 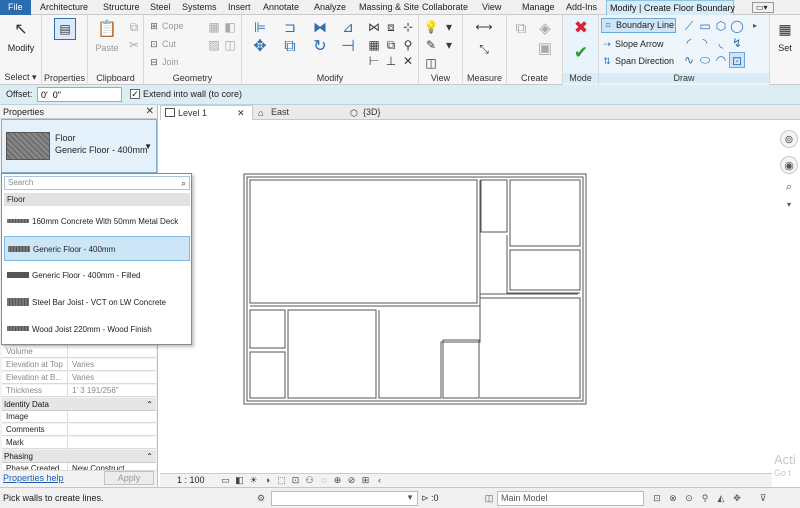 I want to click on tab-collaborate: Collaborate, so click(x=445, y=7).